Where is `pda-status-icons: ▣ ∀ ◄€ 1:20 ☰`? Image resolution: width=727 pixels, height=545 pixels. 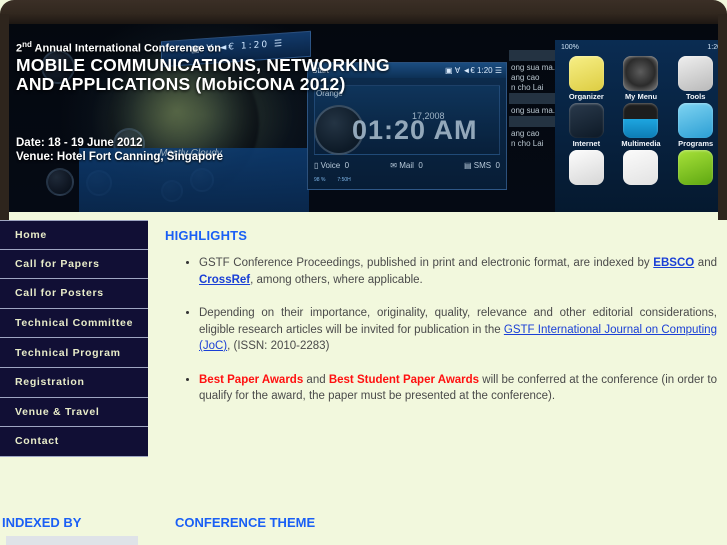 pda-status-icons: ▣ ∀ ◄€ 1:20 ☰ is located at coordinates (473, 70).